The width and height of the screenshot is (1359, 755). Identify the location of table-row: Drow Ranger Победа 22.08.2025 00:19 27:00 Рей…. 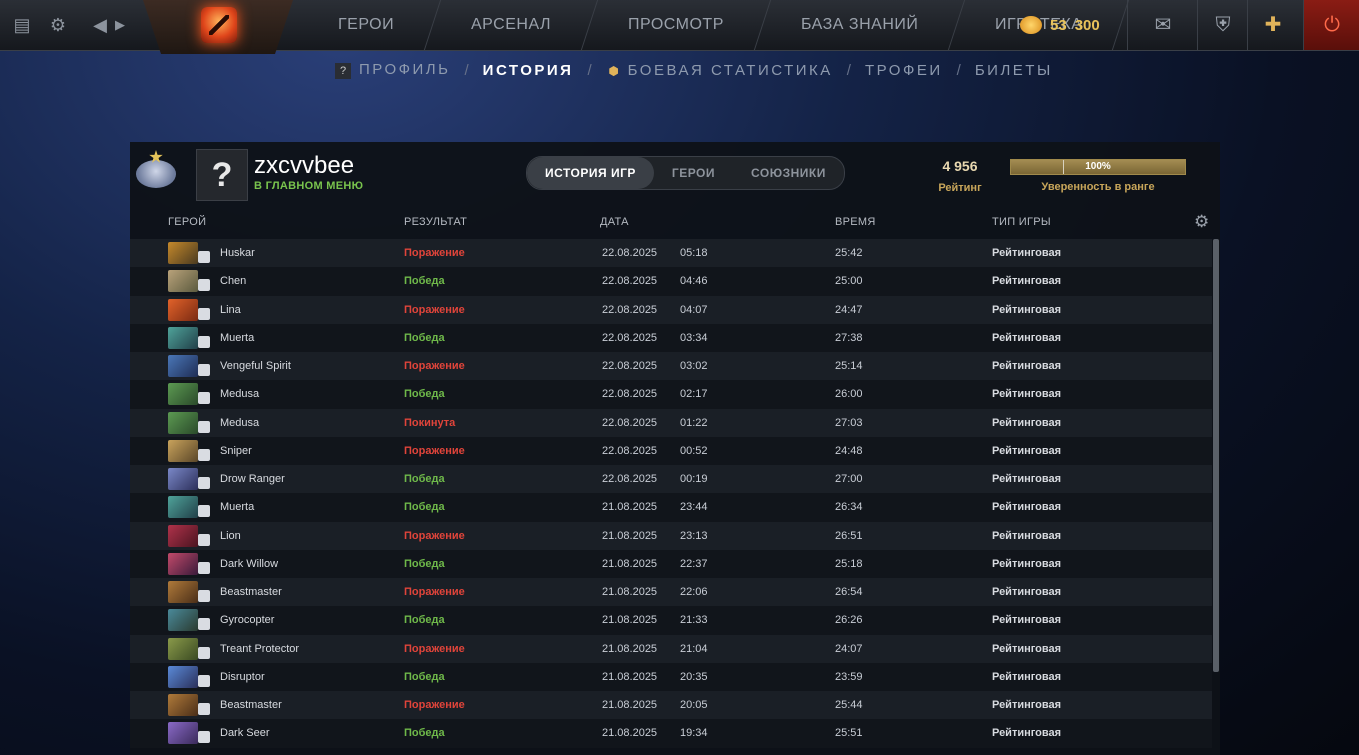
(671, 479).